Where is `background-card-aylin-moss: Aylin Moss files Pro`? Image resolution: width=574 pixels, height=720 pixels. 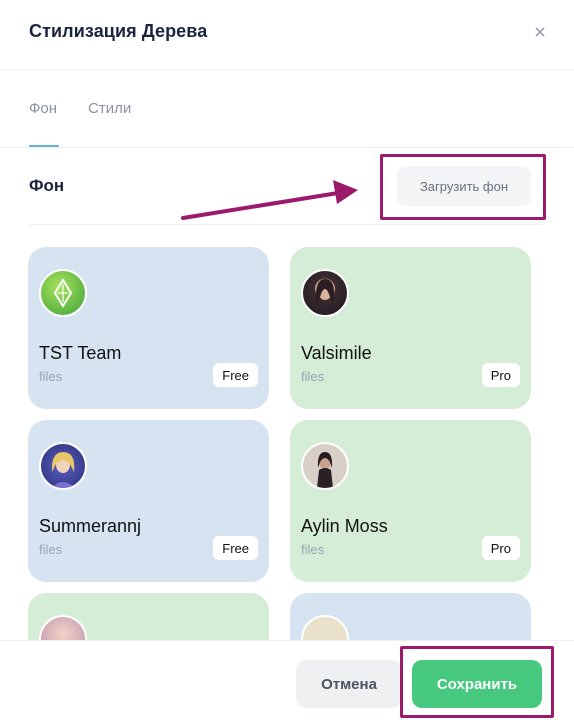
background-card-aylin-moss: Aylin Moss files Pro is located at coordinates (410, 501).